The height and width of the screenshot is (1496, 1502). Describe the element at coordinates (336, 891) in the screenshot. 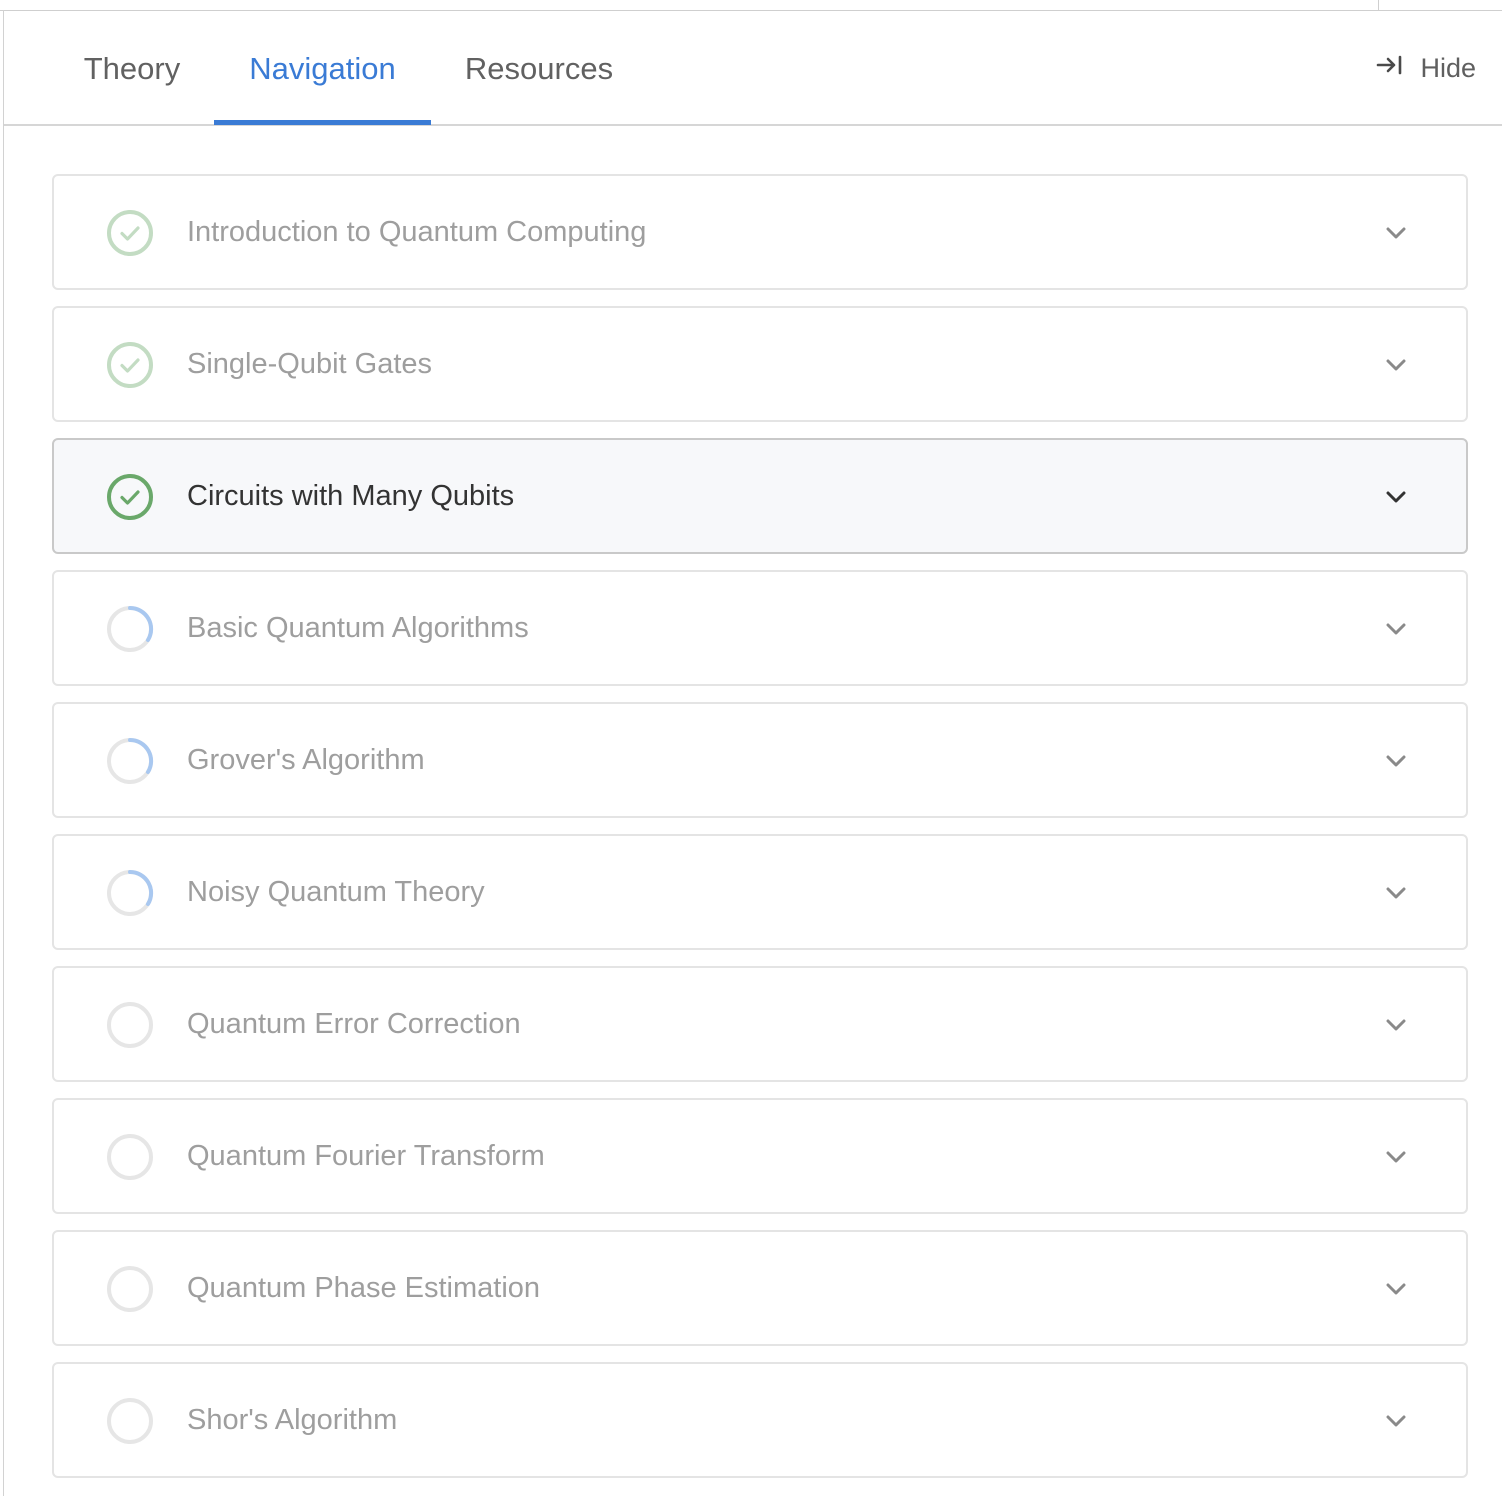

I see `module-title: Noisy Quantum Theory` at that location.